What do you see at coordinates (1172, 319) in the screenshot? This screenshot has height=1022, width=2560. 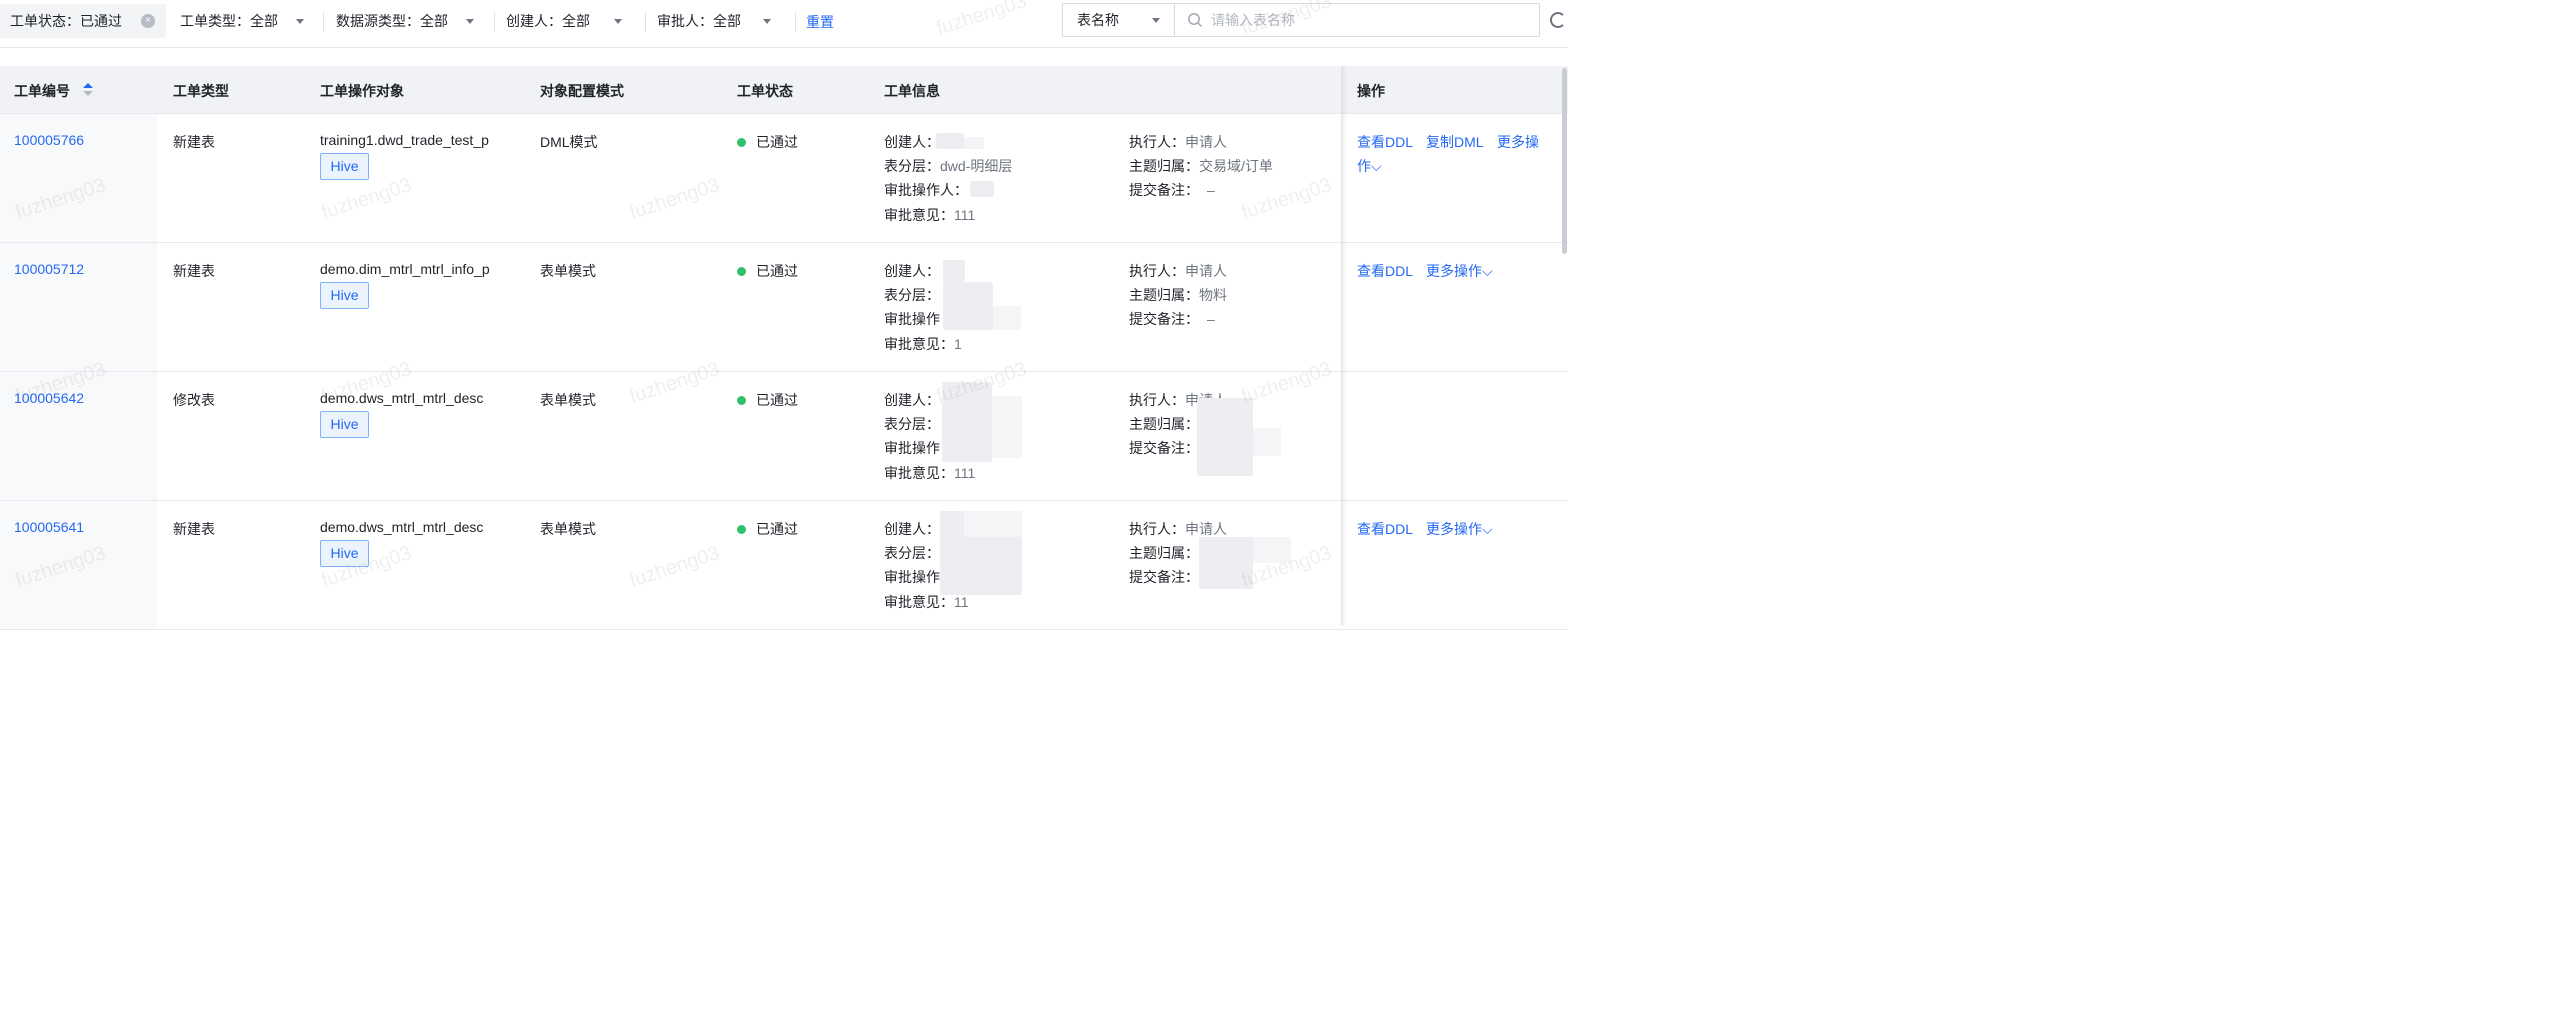 I see `info-remark: 提交备注： –` at bounding box center [1172, 319].